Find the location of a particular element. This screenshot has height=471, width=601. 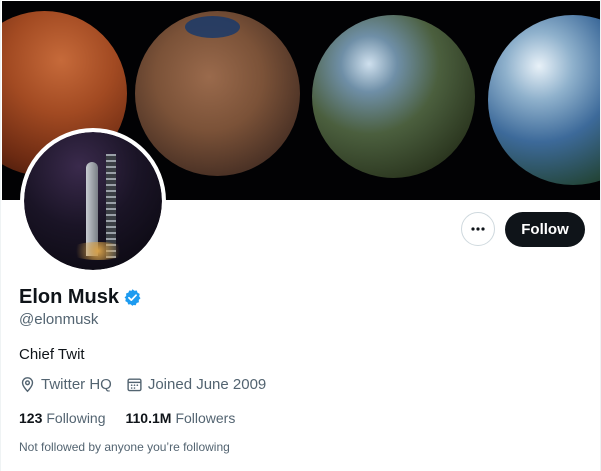

followers-link: 110.1M Followers is located at coordinates (181, 418).